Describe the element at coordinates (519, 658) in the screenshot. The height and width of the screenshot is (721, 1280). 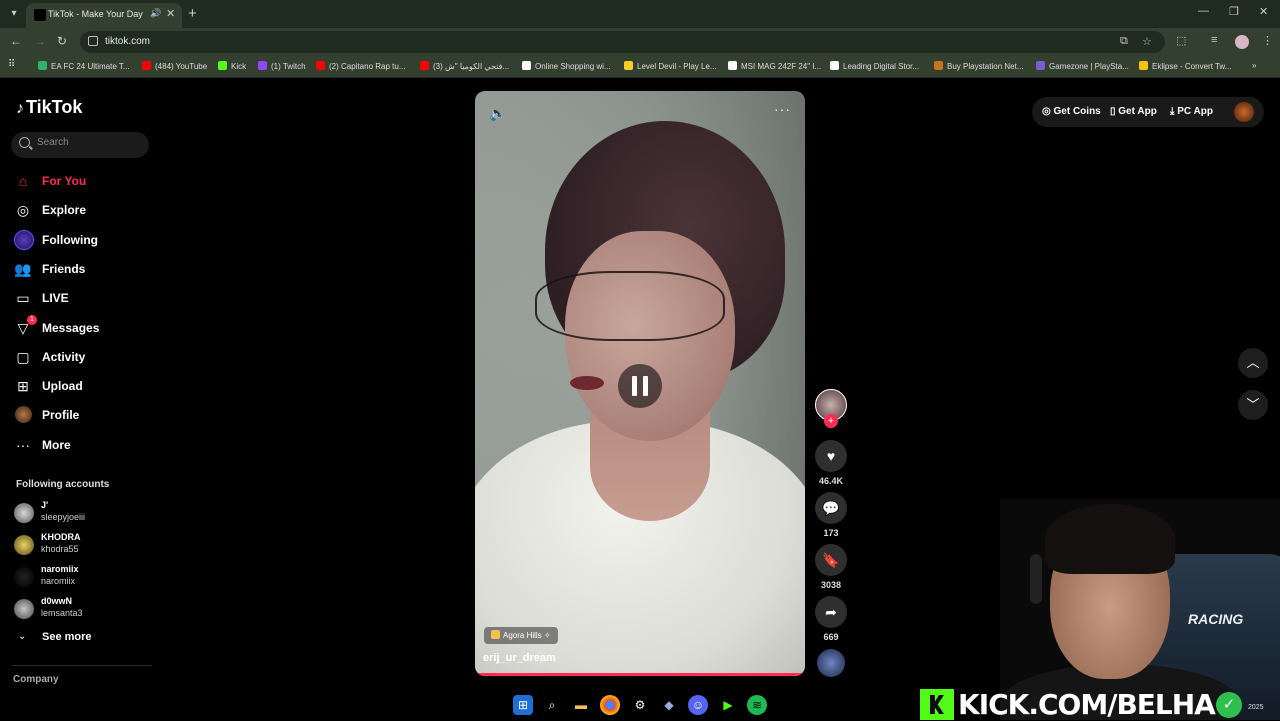
I see `video-author: erij_ur_dream` at that location.